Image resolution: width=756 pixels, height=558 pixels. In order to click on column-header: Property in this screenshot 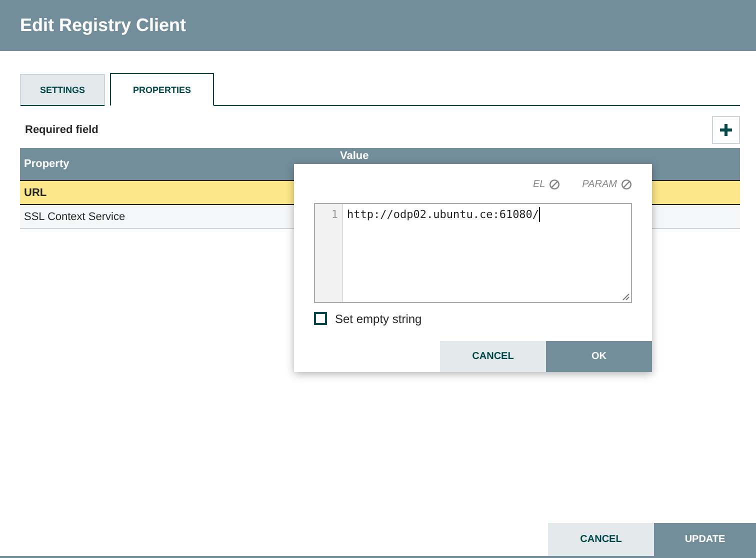, I will do `click(46, 164)`.